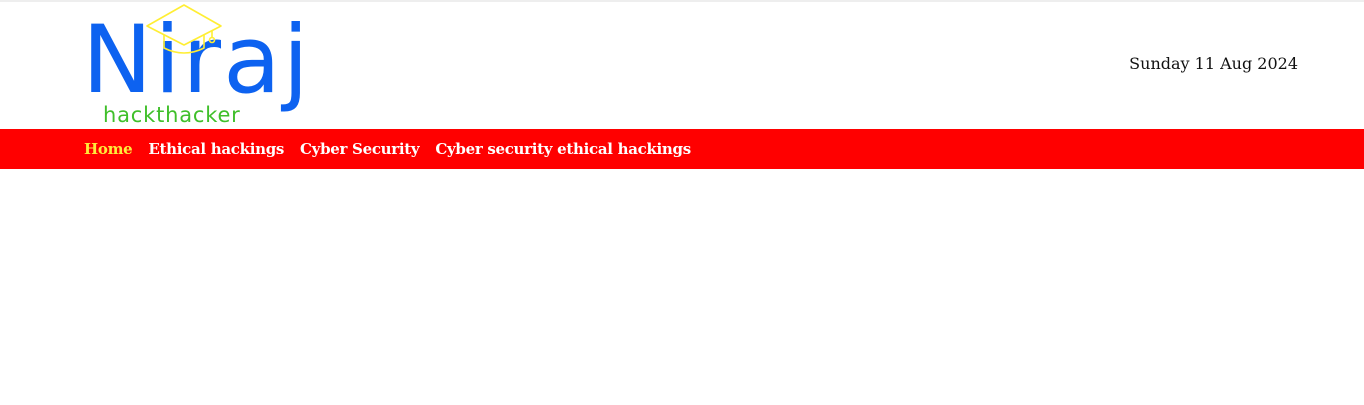  Describe the element at coordinates (195, 65) in the screenshot. I see `site-logo: Niraj hackthacker` at that location.